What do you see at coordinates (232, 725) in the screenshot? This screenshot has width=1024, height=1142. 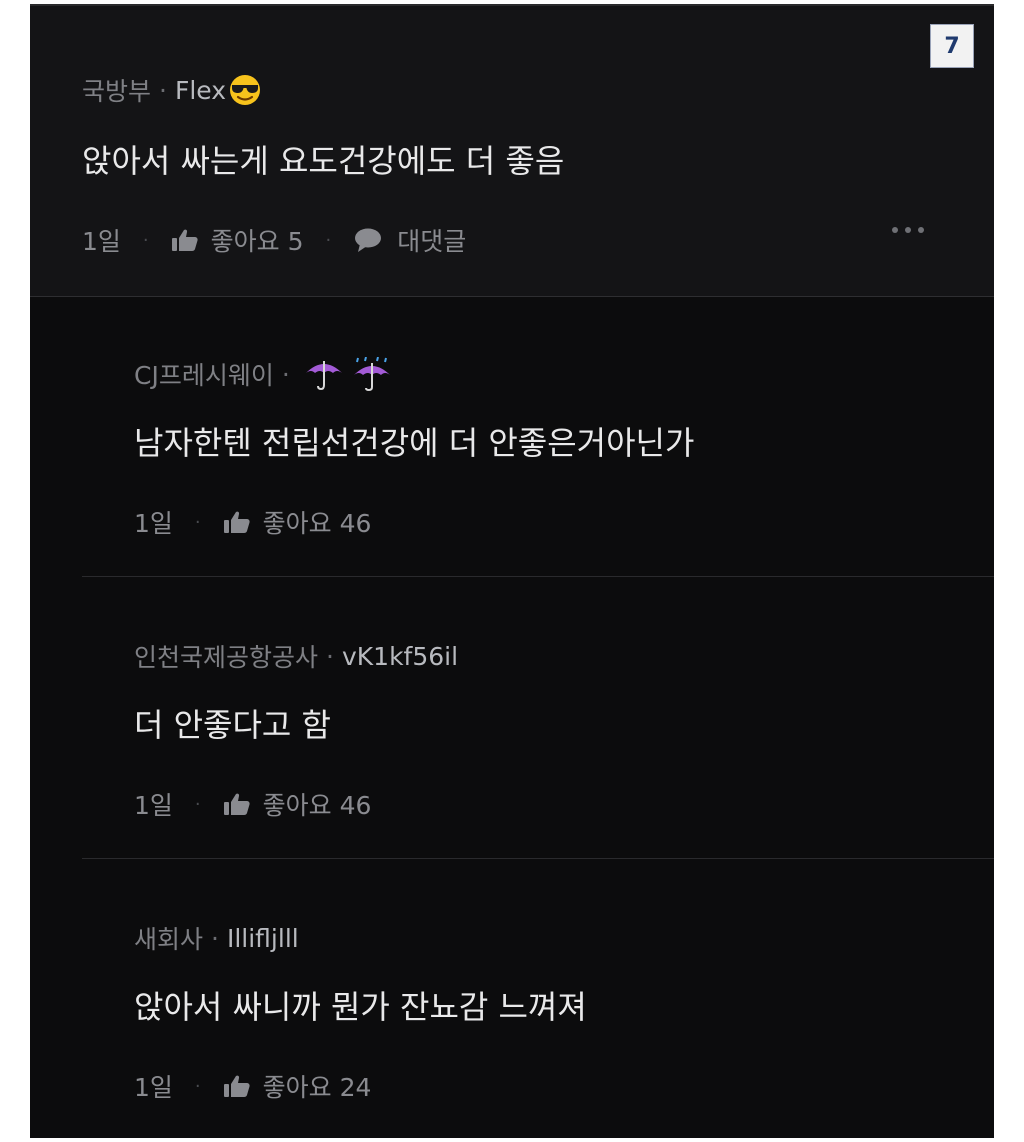 I see `reply-text: 더 안좋다고 함` at bounding box center [232, 725].